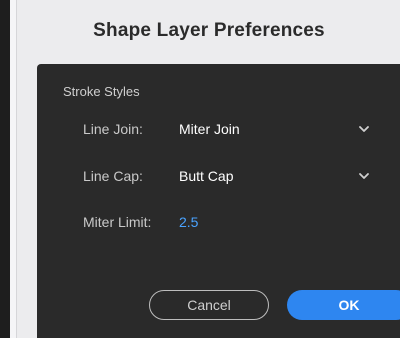 Image resolution: width=400 pixels, height=338 pixels. What do you see at coordinates (275, 176) in the screenshot?
I see `line-cap-select: Butt Cap` at bounding box center [275, 176].